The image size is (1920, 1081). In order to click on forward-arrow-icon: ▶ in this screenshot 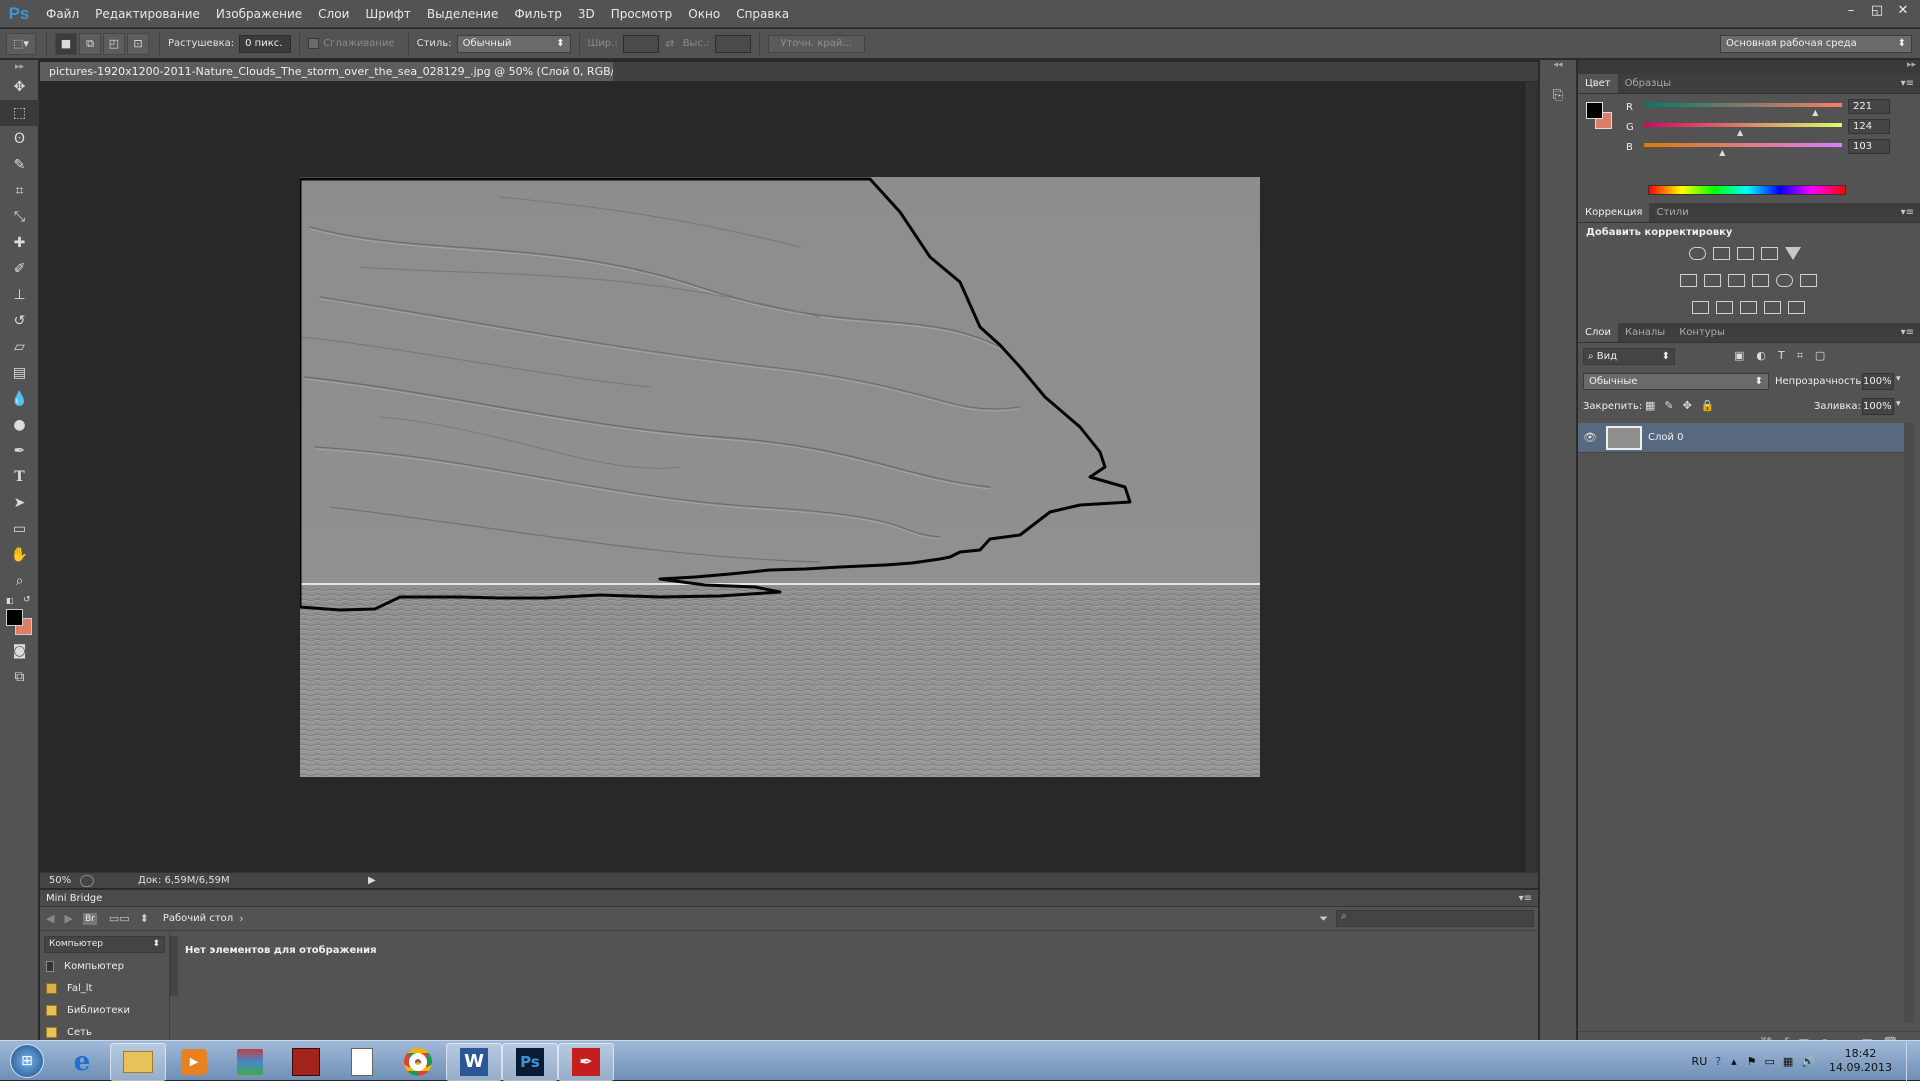, I will do `click(68, 918)`.